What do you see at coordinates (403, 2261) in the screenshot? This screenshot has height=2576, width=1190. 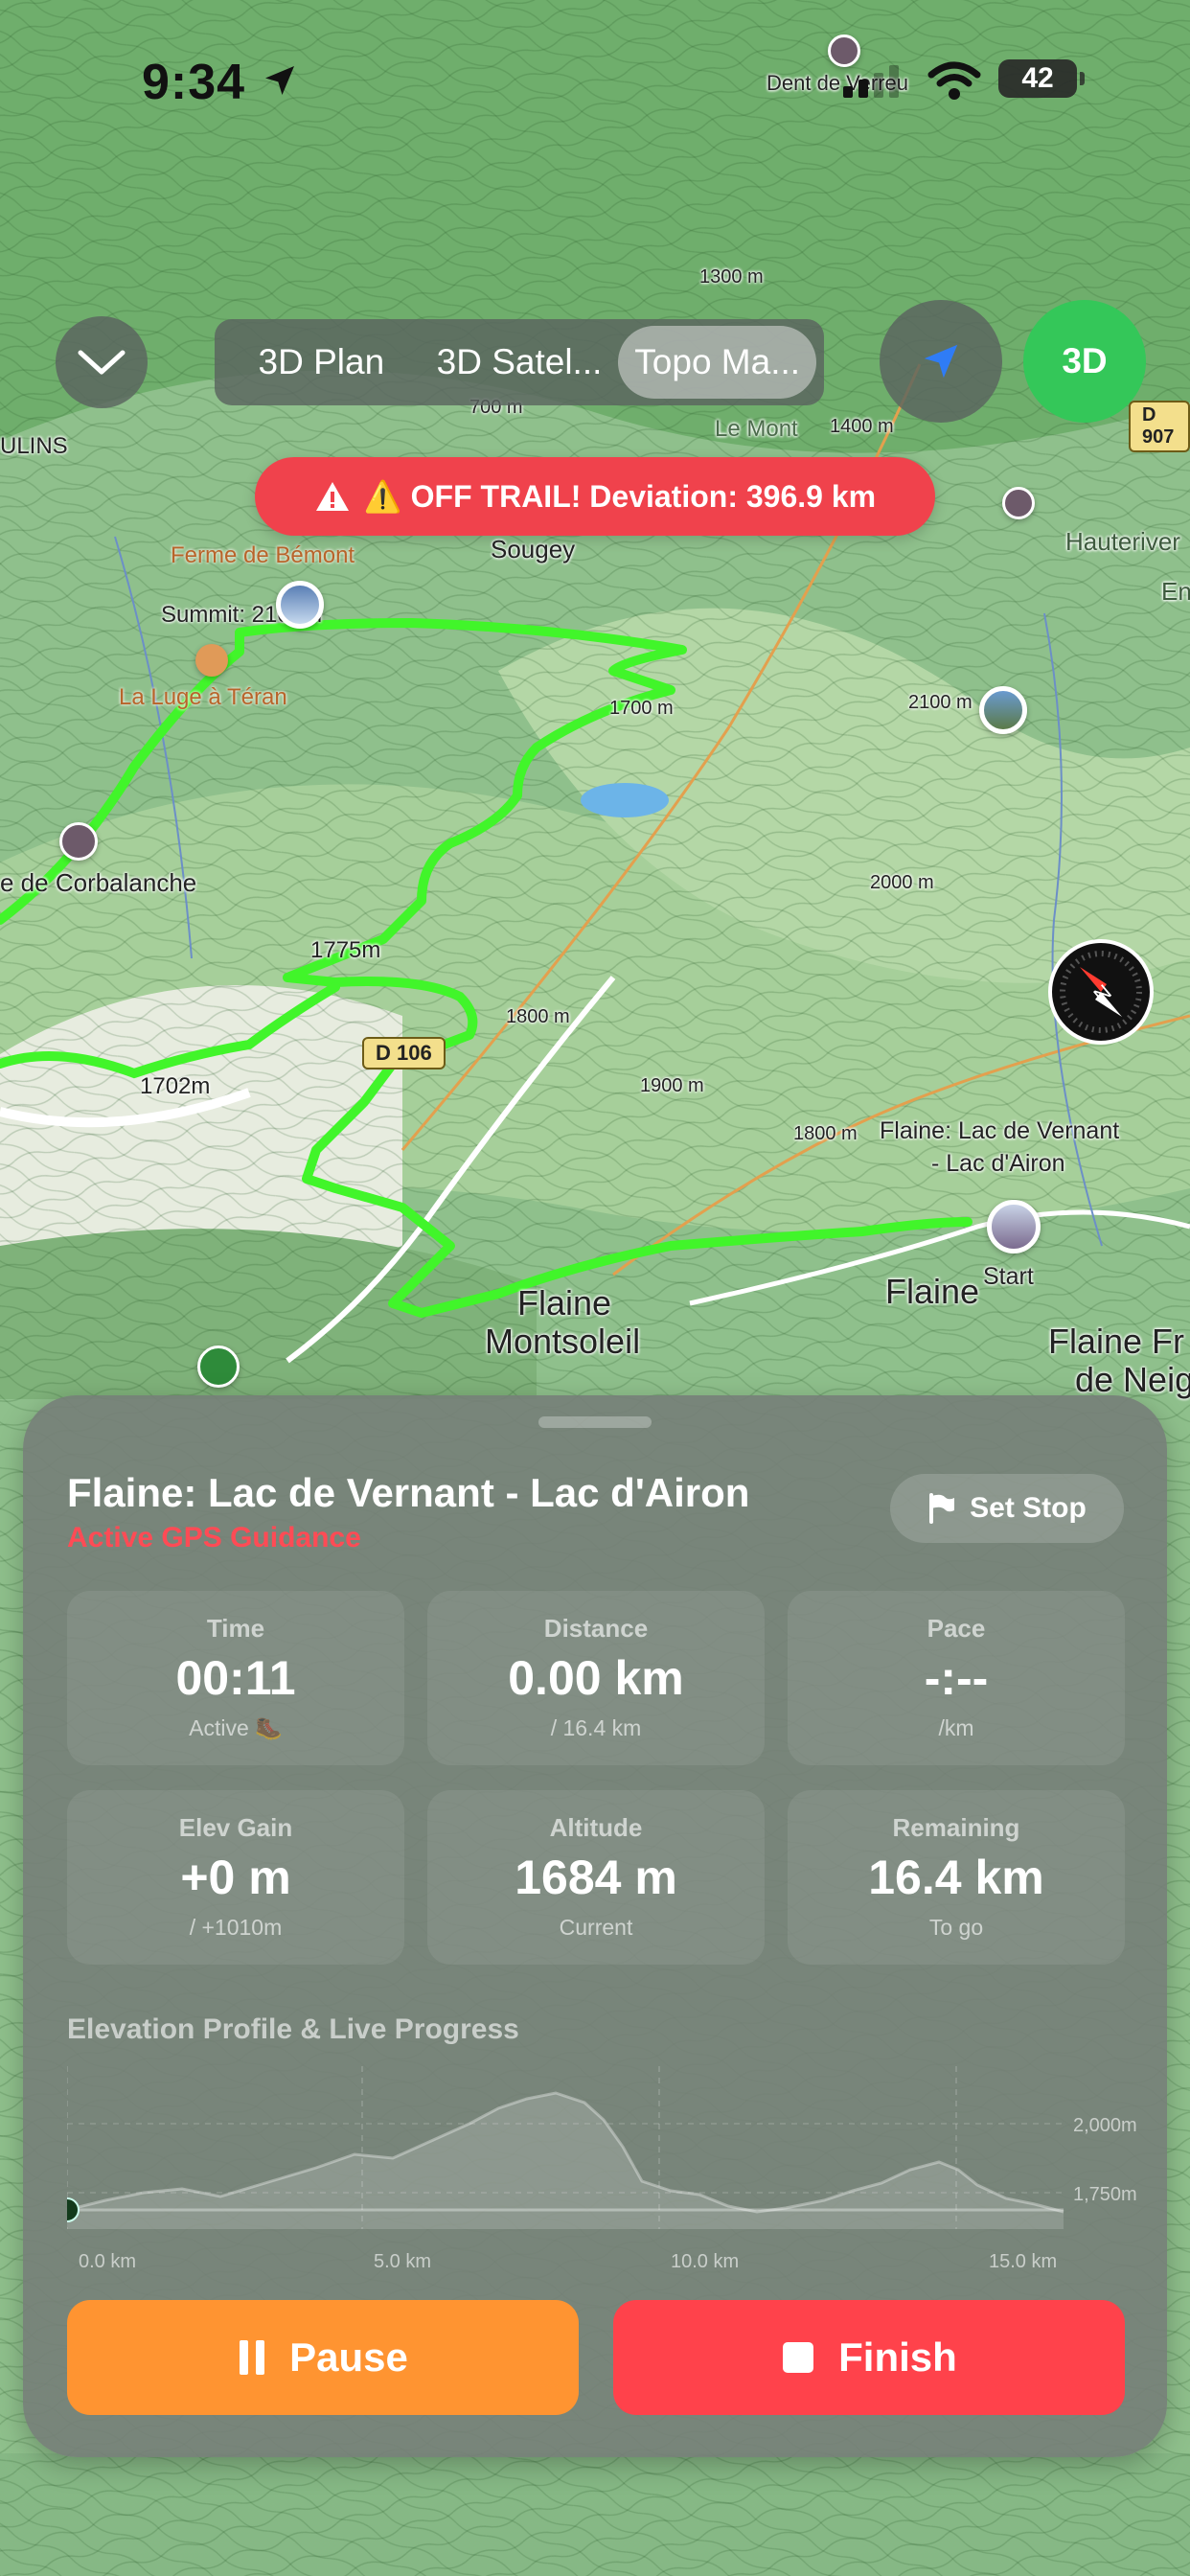 I see `profile-x-label: 5.0 km` at bounding box center [403, 2261].